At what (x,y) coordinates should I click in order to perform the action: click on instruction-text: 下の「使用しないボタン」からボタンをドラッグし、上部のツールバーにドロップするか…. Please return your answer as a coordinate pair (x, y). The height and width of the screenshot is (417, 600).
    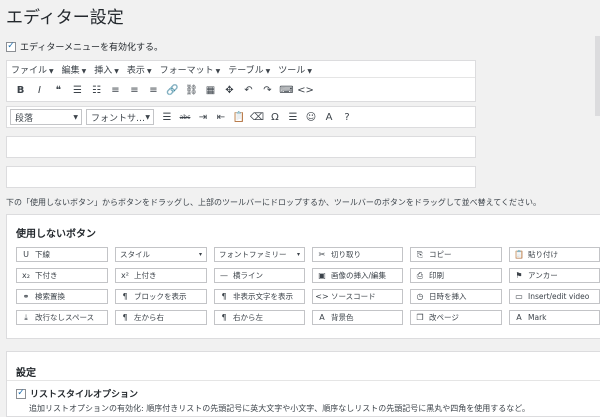
    Looking at the image, I should click on (273, 202).